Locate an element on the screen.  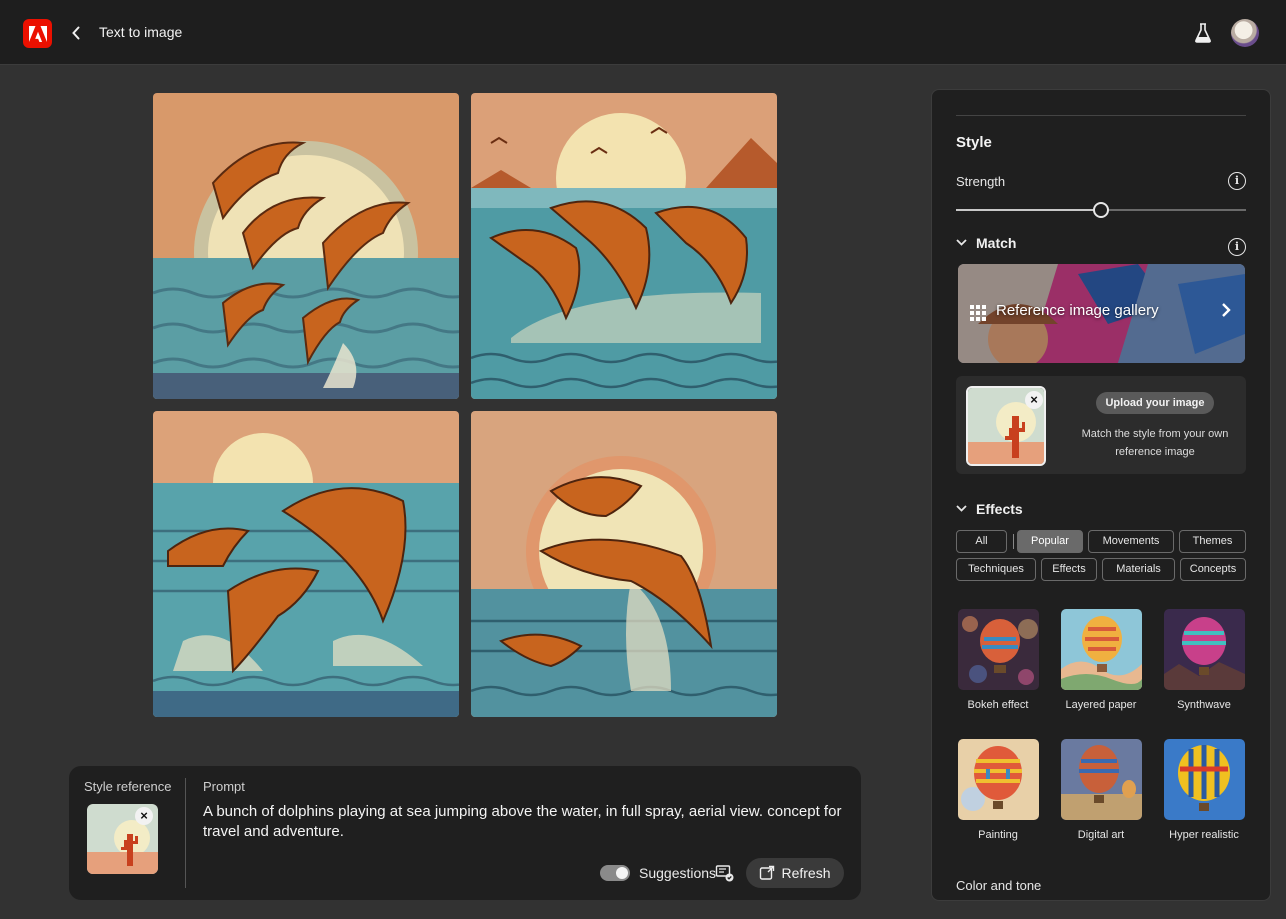
strength-label: Strength is located at coordinates (981, 181).